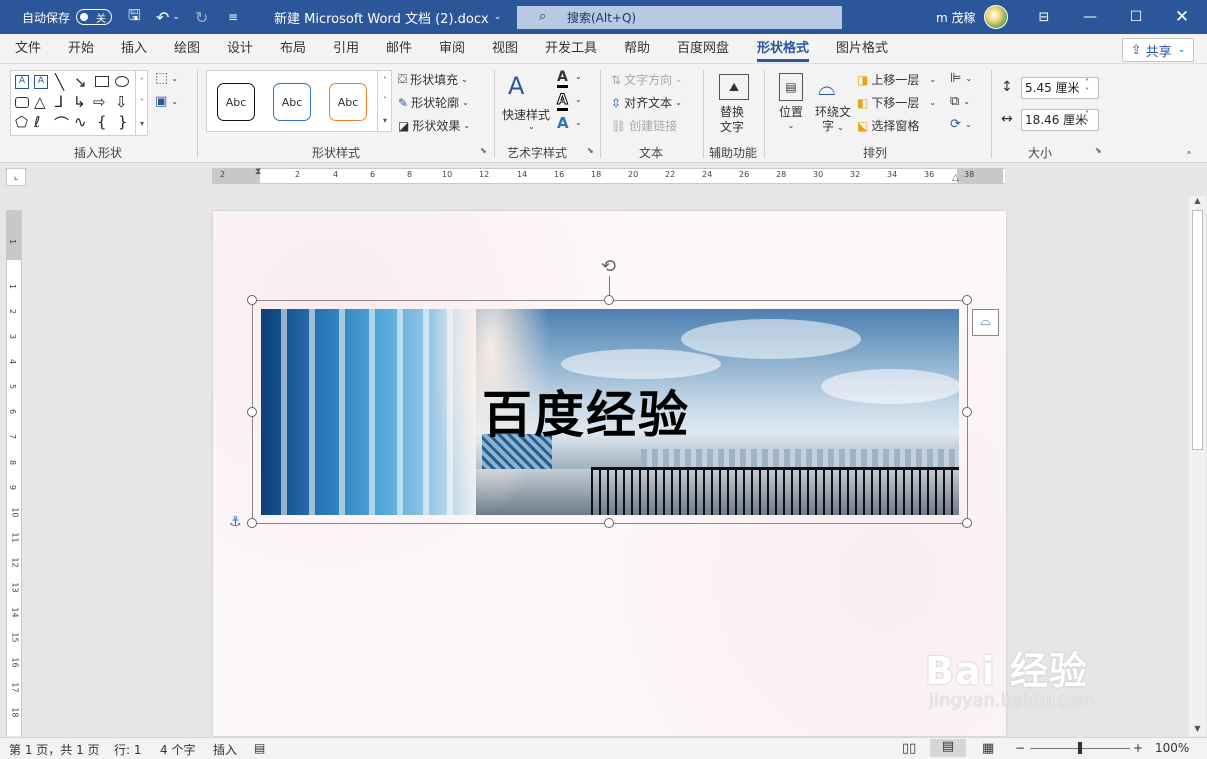 The height and width of the screenshot is (759, 1207). Describe the element at coordinates (166, 78) in the screenshot. I see `edit-shape-icon: ⬚ ⌄` at that location.